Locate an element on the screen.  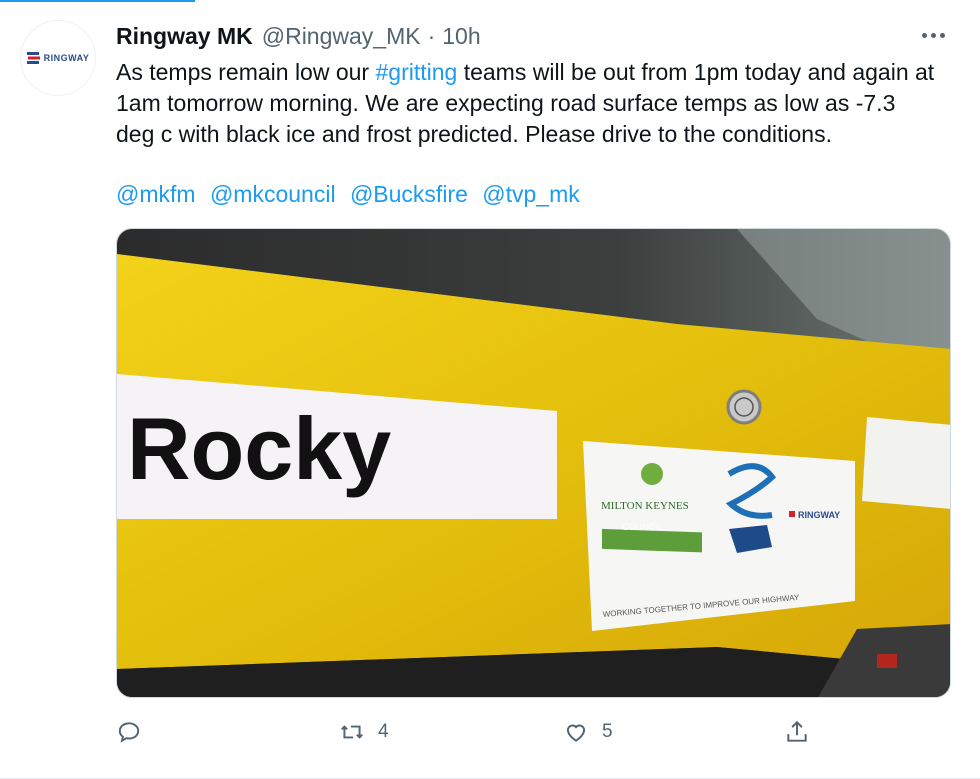
user-handle: @Ringway_MK is located at coordinates (341, 36).